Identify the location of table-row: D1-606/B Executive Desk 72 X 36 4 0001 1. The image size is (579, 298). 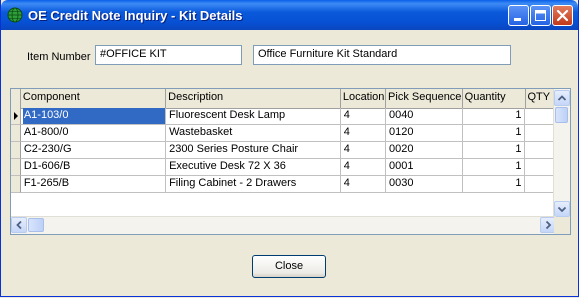
(283, 167).